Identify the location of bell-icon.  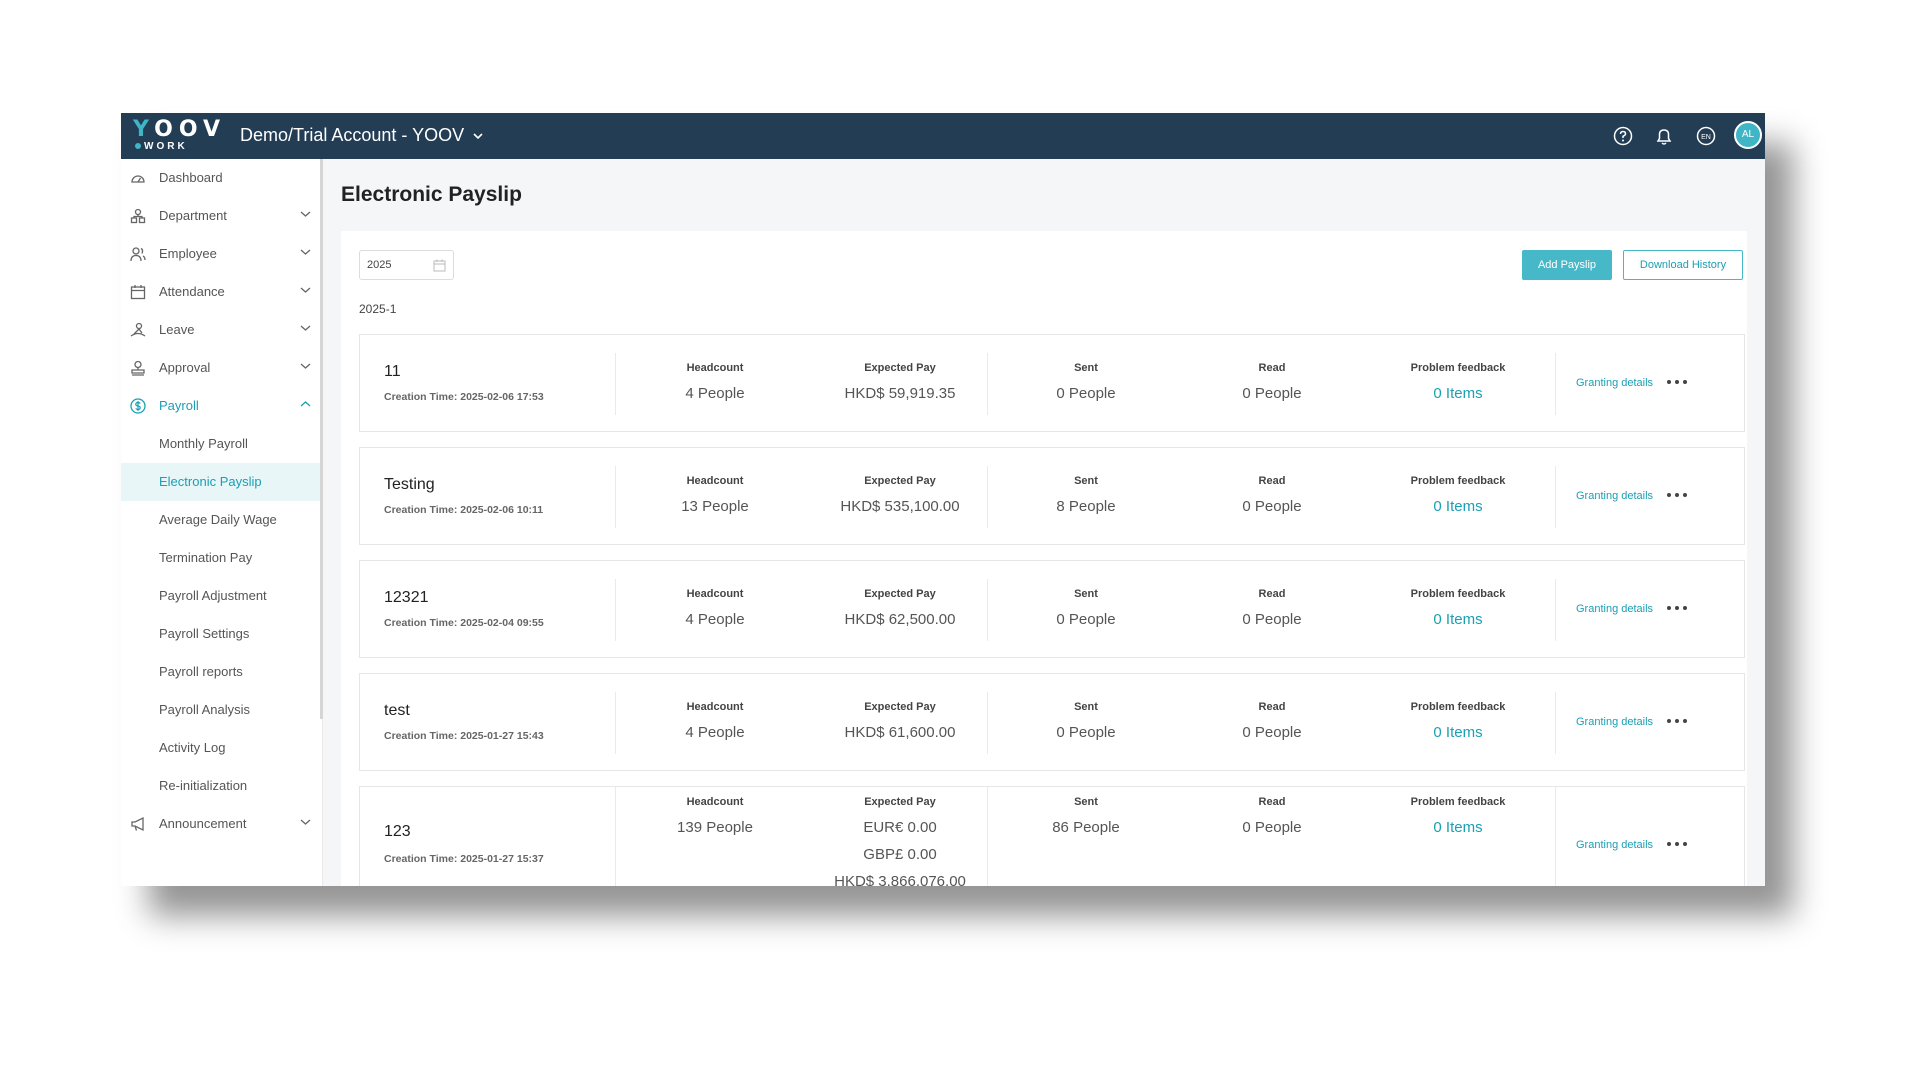
(1664, 136).